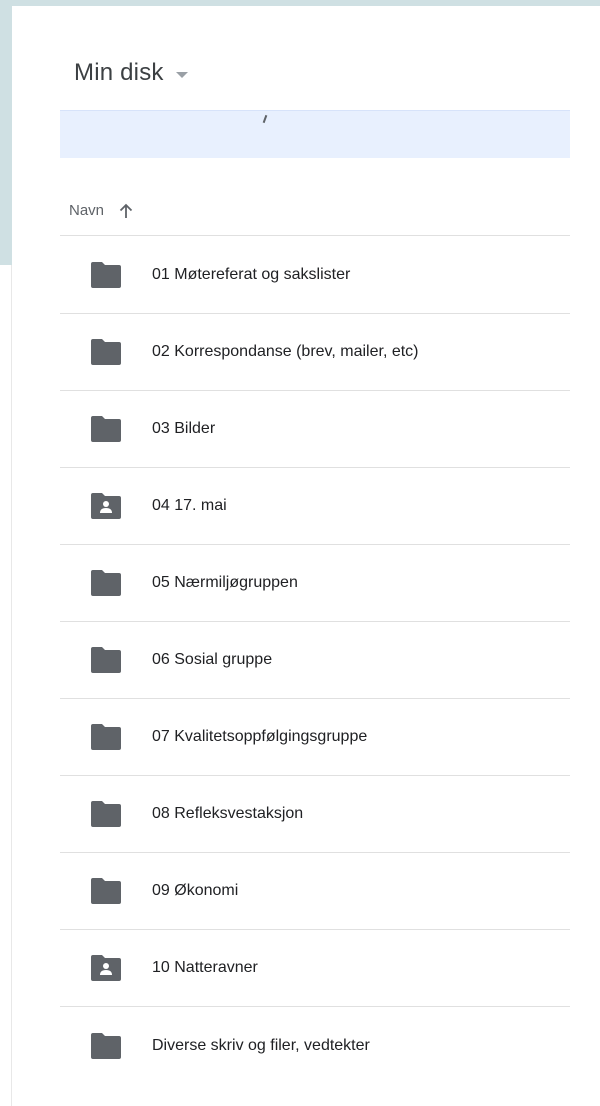 The width and height of the screenshot is (600, 1106). I want to click on file-name: Diverse skriv og filer, vedtekter, so click(261, 1045).